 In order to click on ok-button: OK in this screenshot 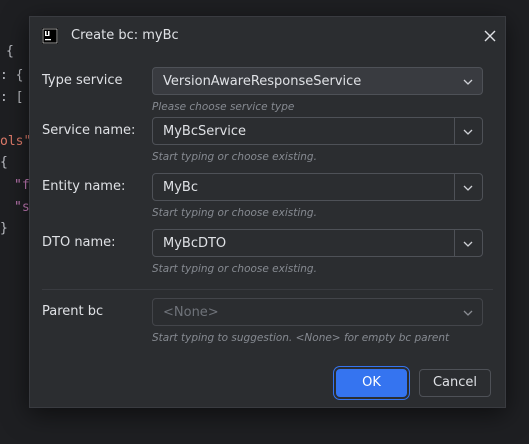, I will do `click(371, 383)`.